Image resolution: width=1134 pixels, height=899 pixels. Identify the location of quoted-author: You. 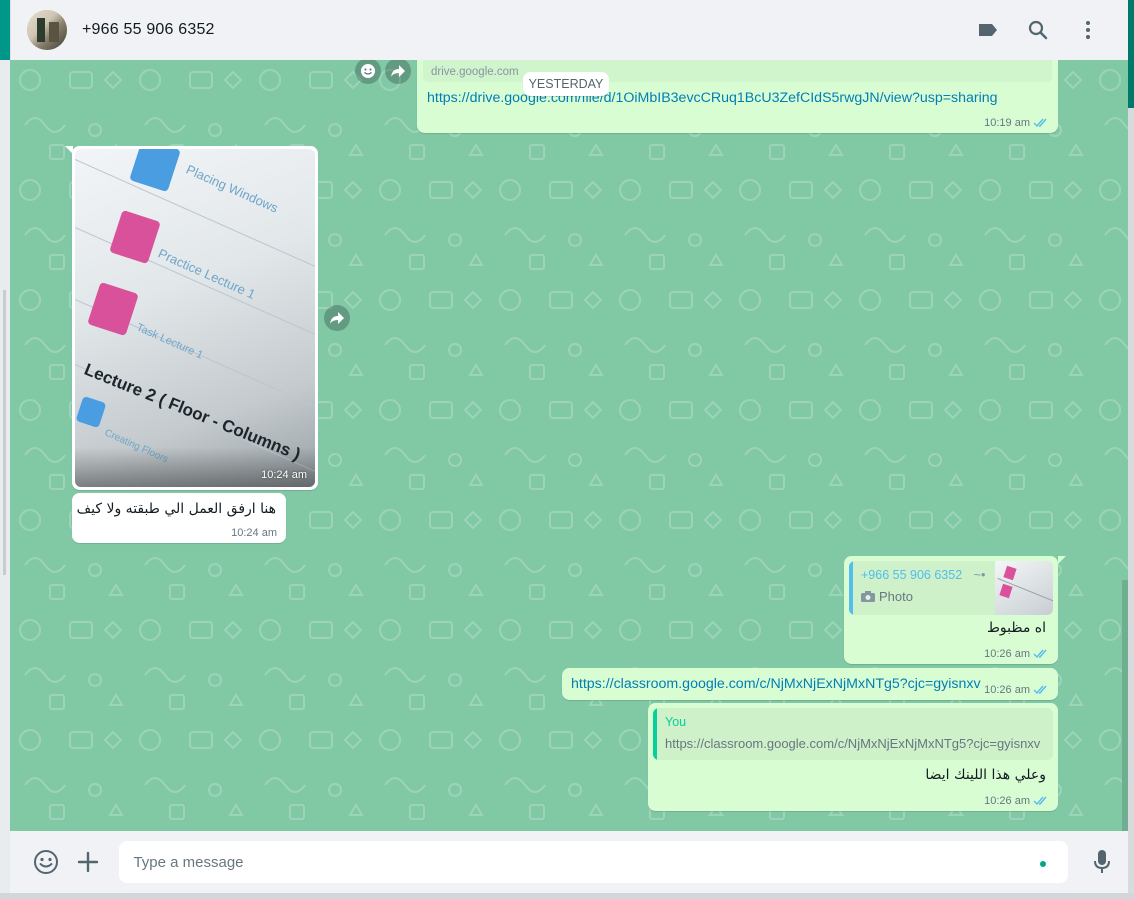
(676, 722).